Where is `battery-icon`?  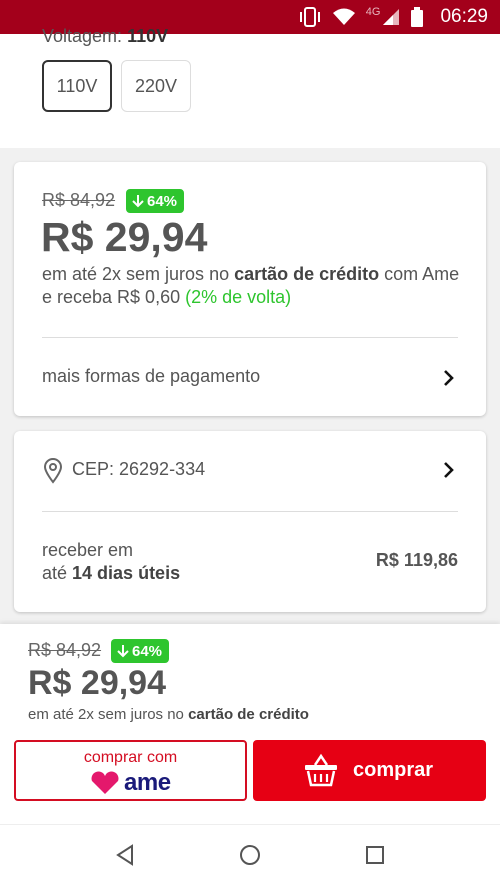
battery-icon is located at coordinates (417, 17).